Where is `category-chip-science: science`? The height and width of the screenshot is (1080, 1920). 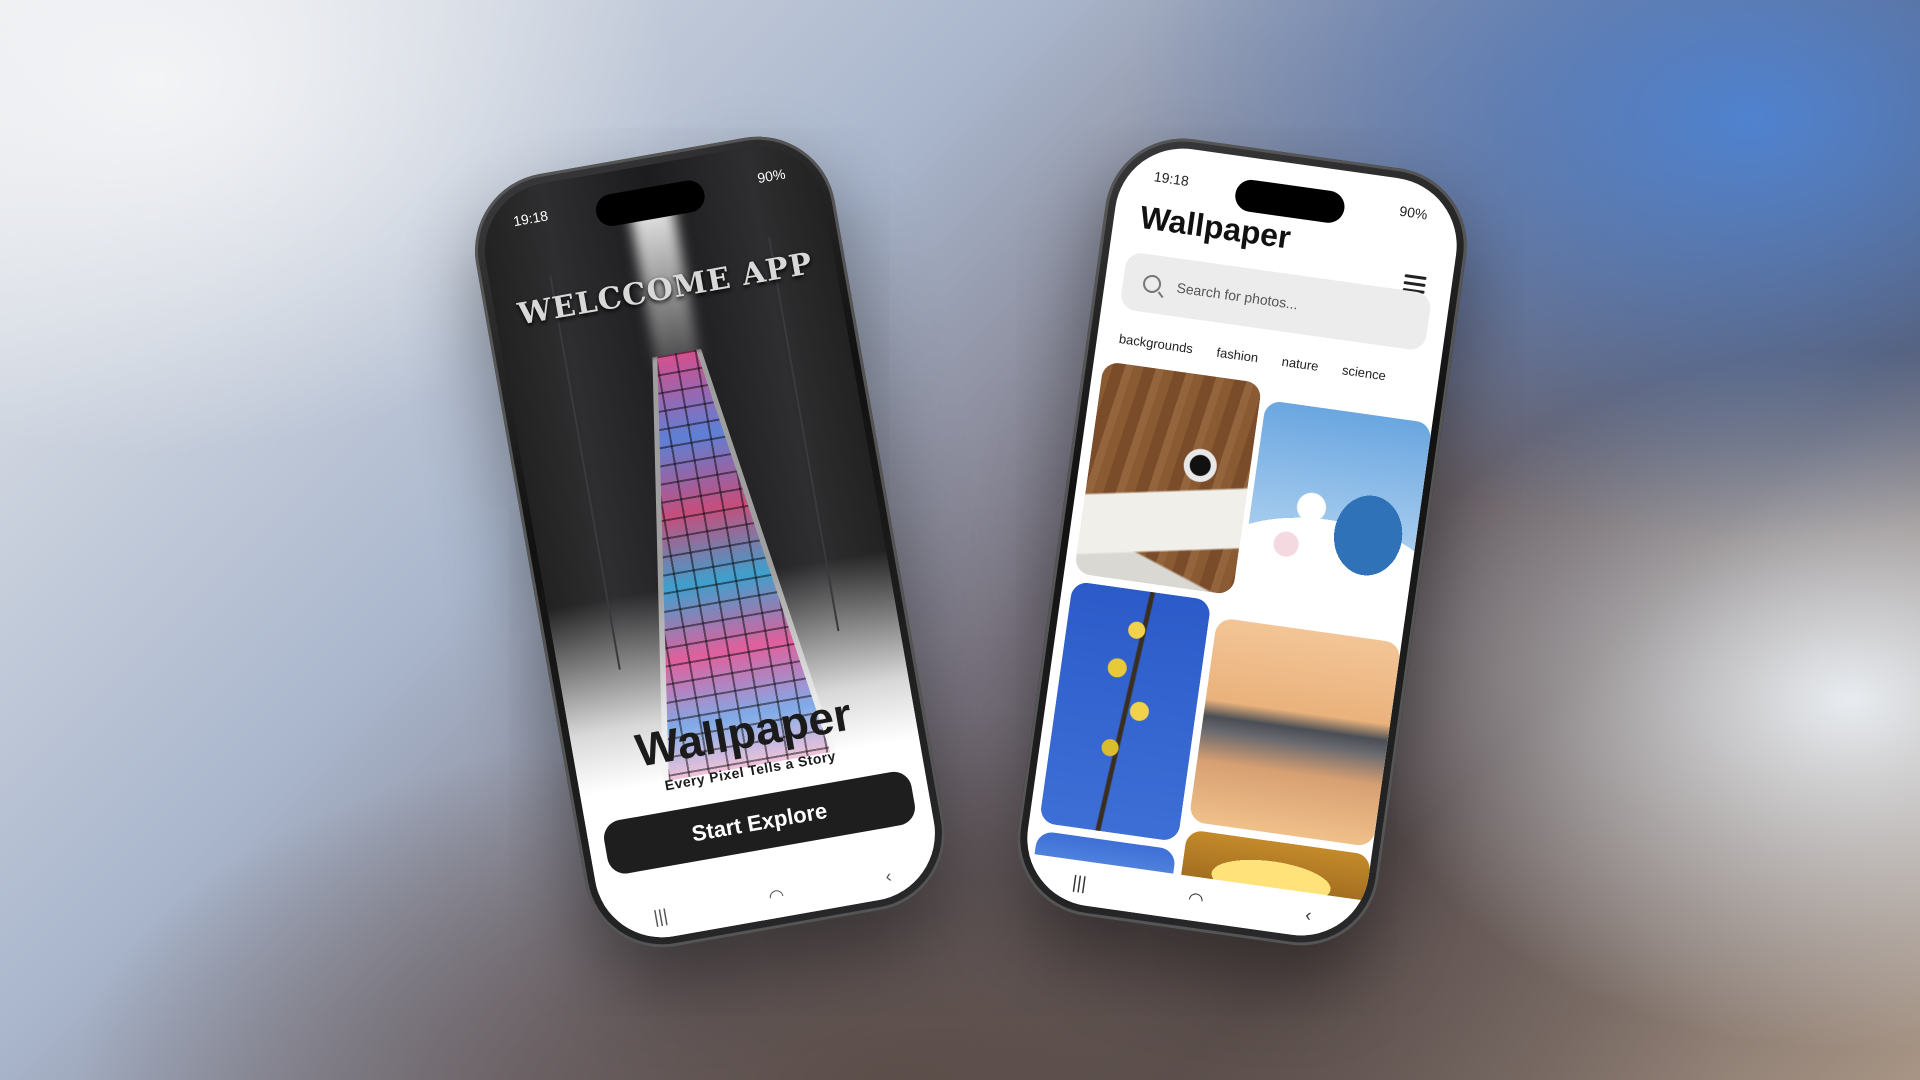 category-chip-science: science is located at coordinates (1363, 373).